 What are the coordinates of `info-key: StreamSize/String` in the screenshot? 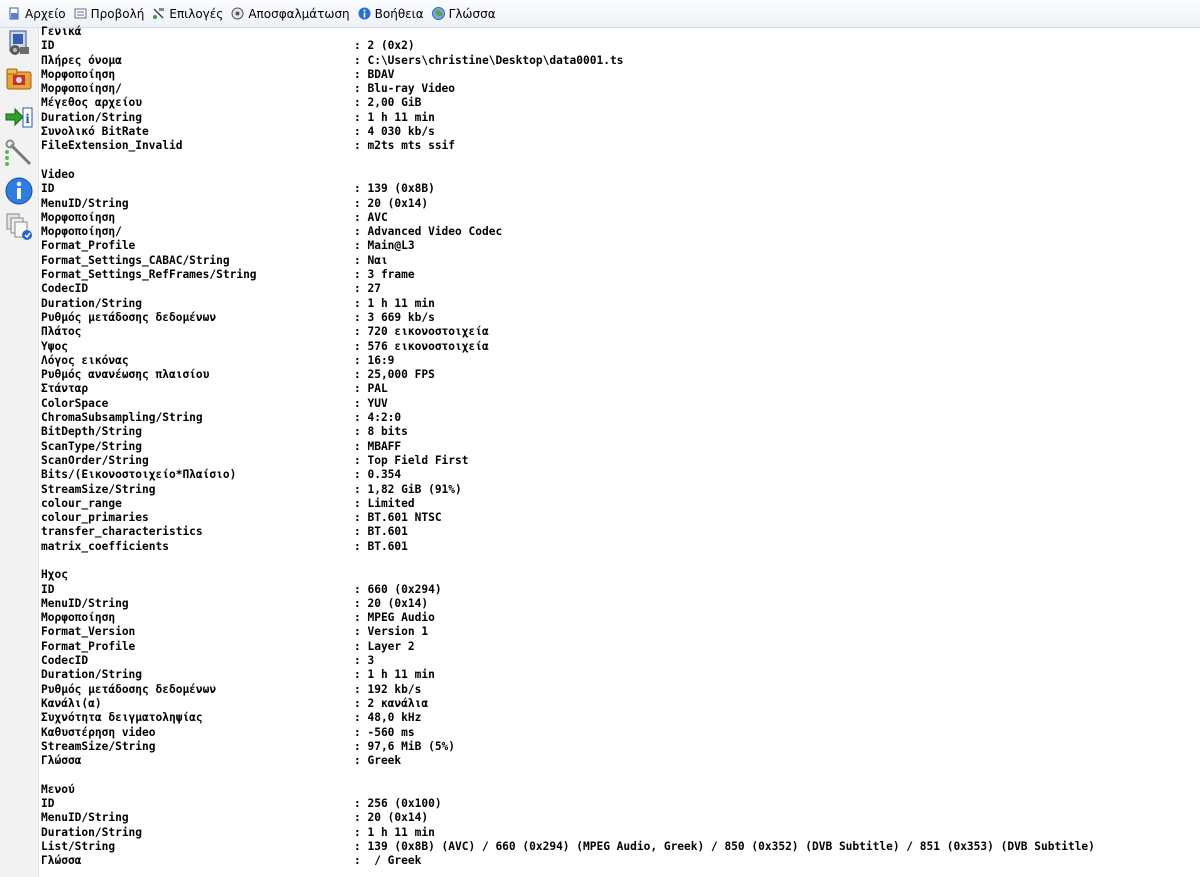 It's located at (98, 746).